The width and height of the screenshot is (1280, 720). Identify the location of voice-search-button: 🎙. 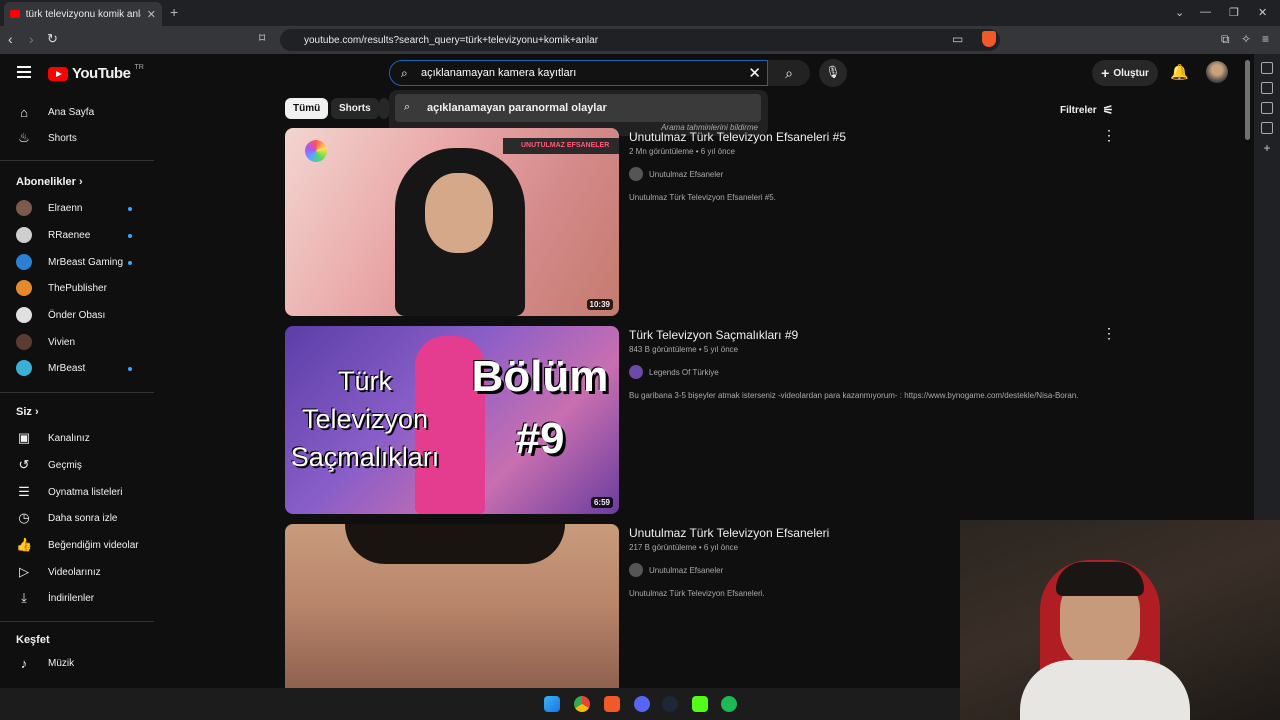
(833, 73).